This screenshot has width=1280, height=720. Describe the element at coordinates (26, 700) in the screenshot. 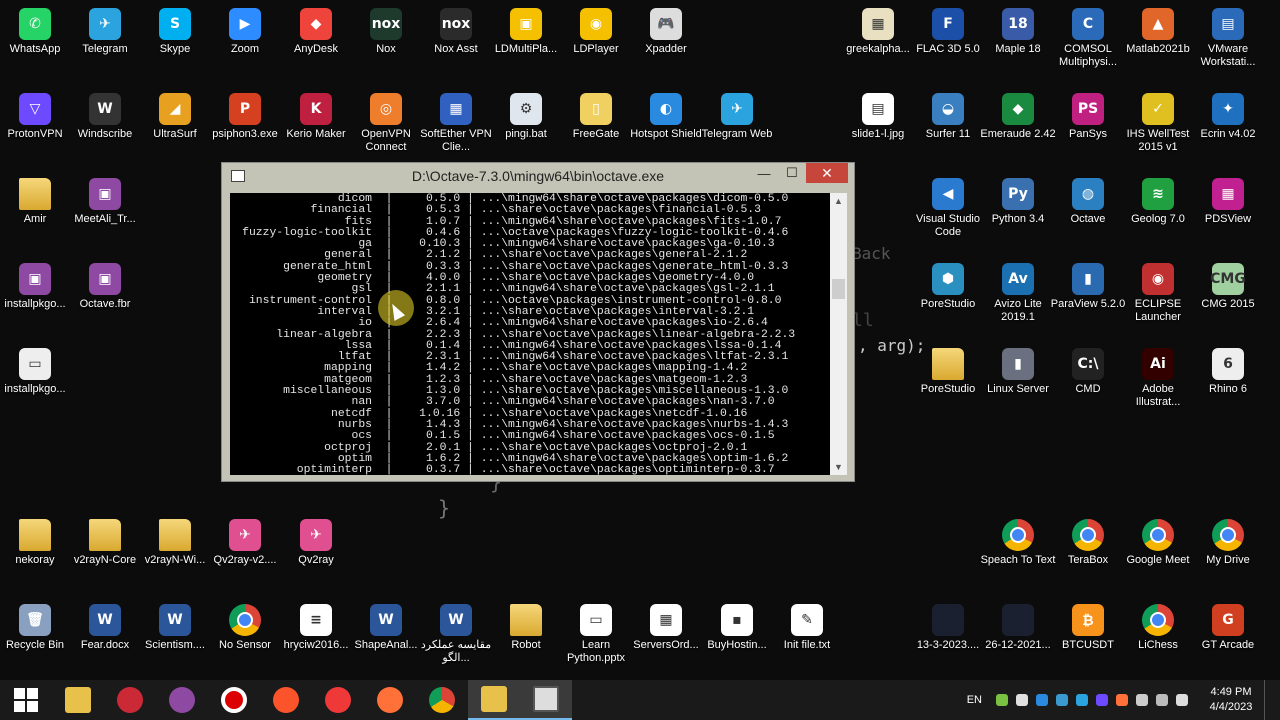

I see `taskbar-start-button` at that location.